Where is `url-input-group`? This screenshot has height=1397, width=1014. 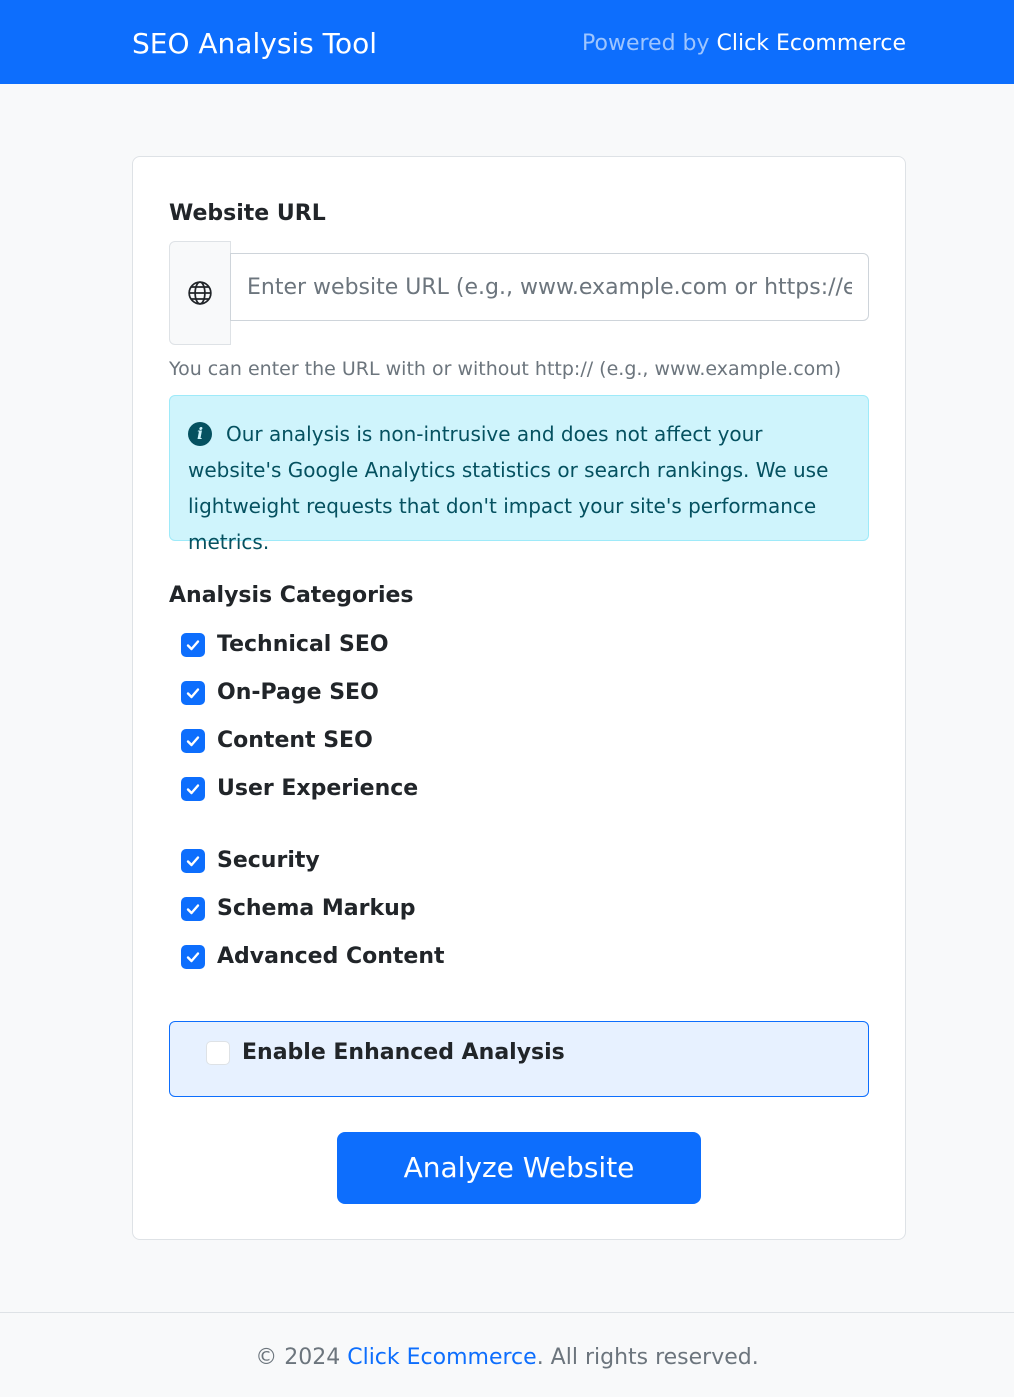
url-input-group is located at coordinates (519, 293).